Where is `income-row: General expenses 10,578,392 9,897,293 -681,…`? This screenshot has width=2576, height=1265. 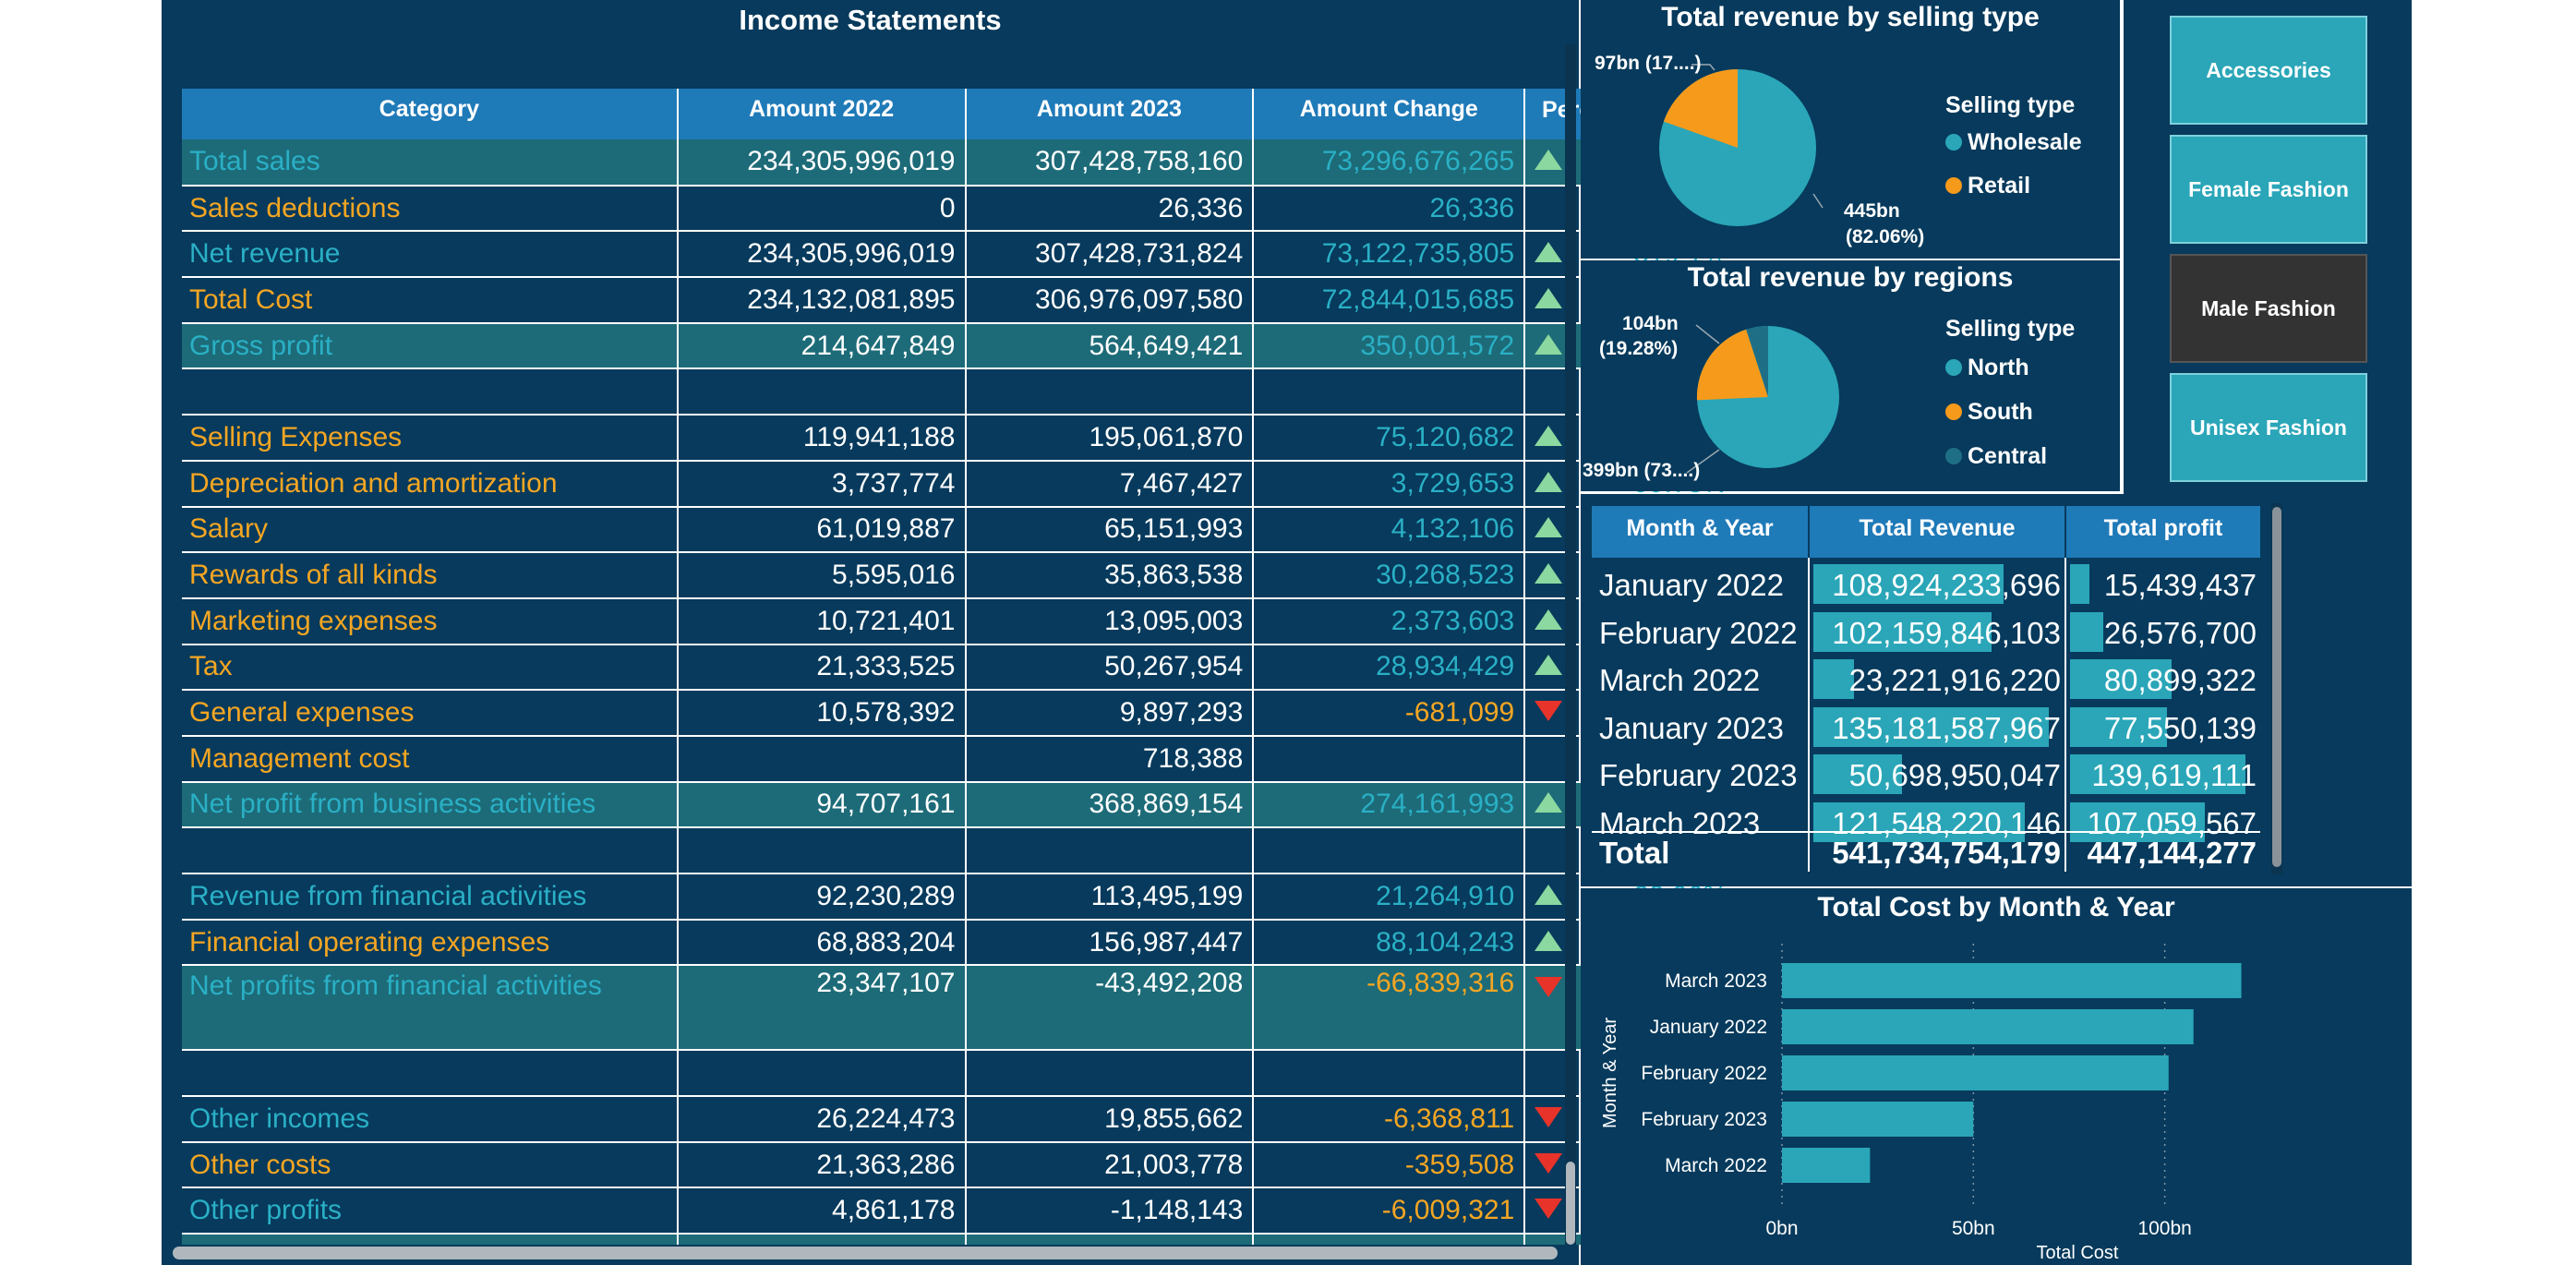
income-row: General expenses 10,578,392 9,897,293 -681,… is located at coordinates (952, 713).